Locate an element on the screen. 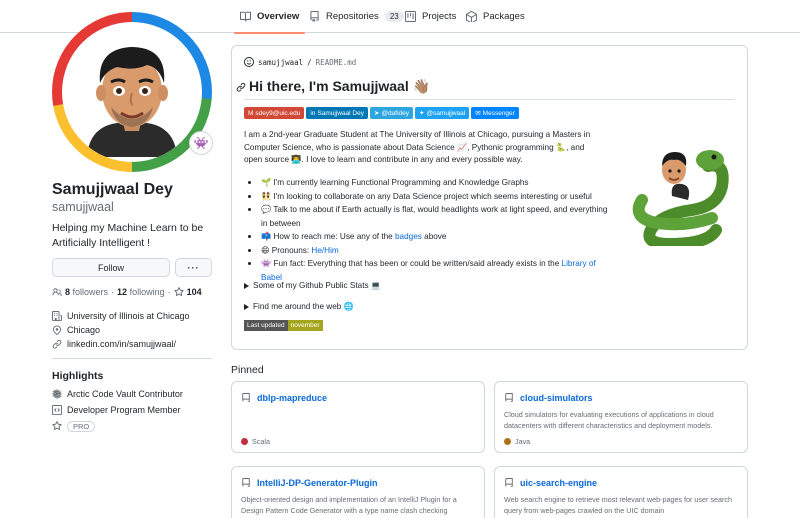 This screenshot has width=800, height=518. tab-projects-label: Projects is located at coordinates (439, 16).